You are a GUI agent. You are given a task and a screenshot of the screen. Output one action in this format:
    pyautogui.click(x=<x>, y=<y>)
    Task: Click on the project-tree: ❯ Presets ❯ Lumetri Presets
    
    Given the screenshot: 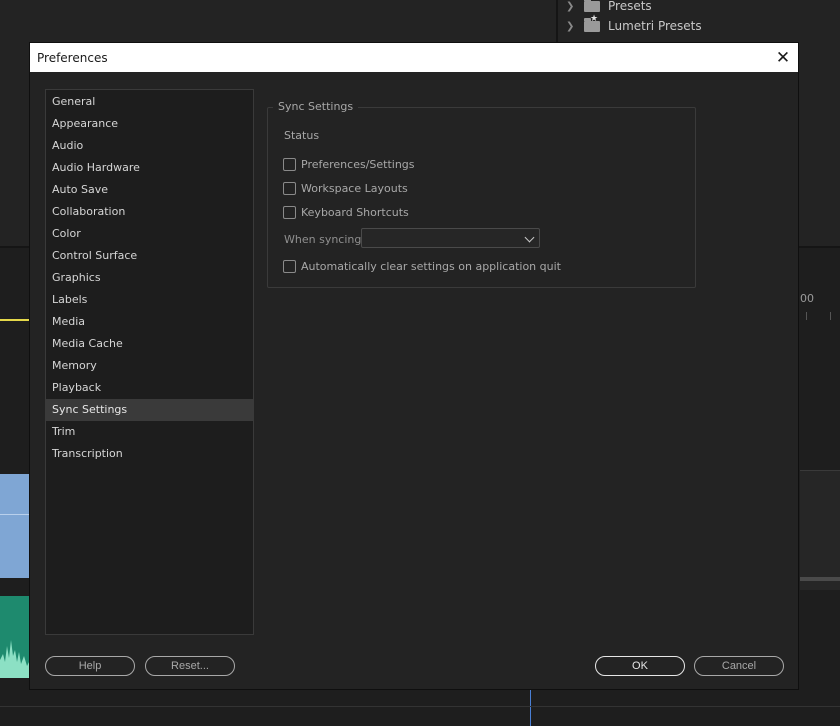 What is the action you would take?
    pyautogui.click(x=700, y=20)
    